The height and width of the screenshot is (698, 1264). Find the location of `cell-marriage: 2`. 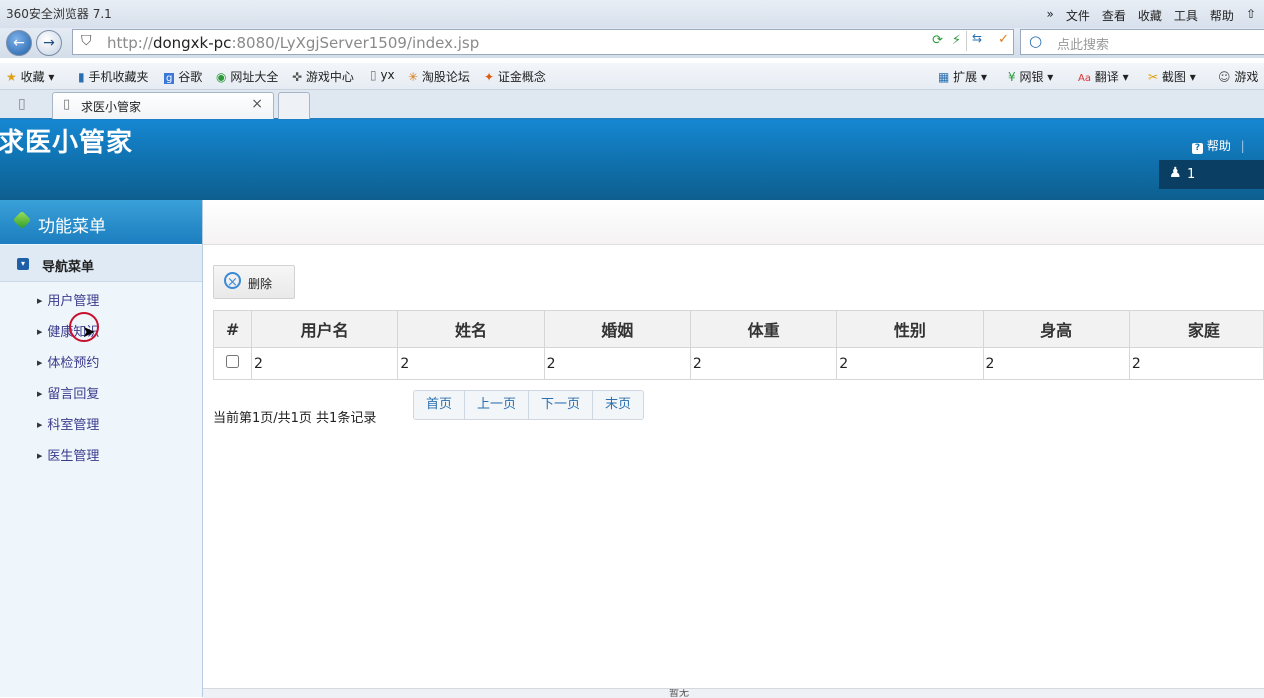

cell-marriage: 2 is located at coordinates (617, 363).